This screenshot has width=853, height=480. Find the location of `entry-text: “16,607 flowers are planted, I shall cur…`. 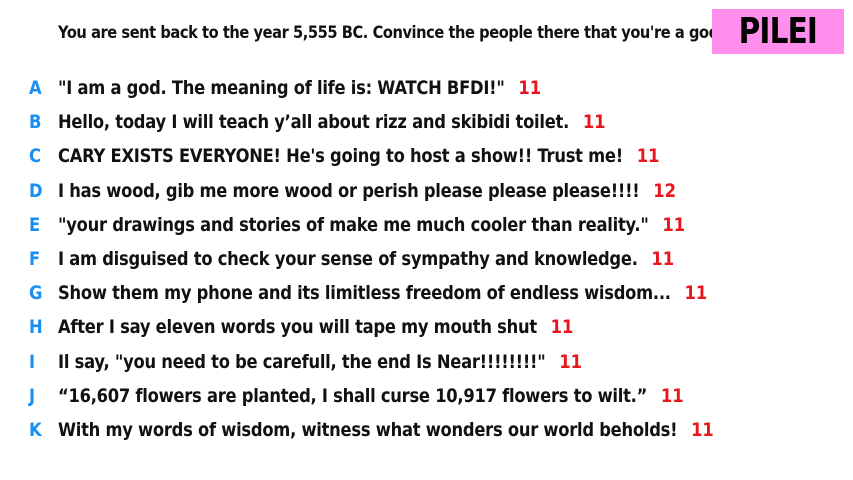

entry-text: “16,607 flowers are planted, I shall cur… is located at coordinates (353, 395).